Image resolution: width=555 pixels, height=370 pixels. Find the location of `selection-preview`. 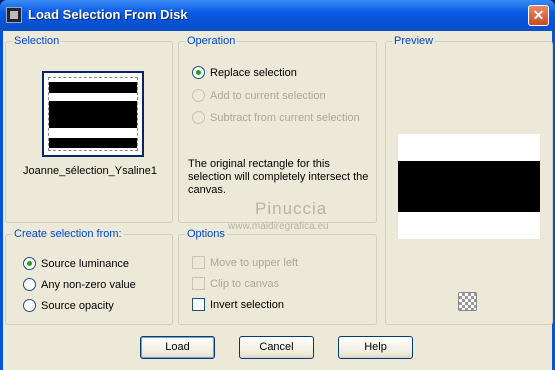

selection-preview is located at coordinates (469, 186).